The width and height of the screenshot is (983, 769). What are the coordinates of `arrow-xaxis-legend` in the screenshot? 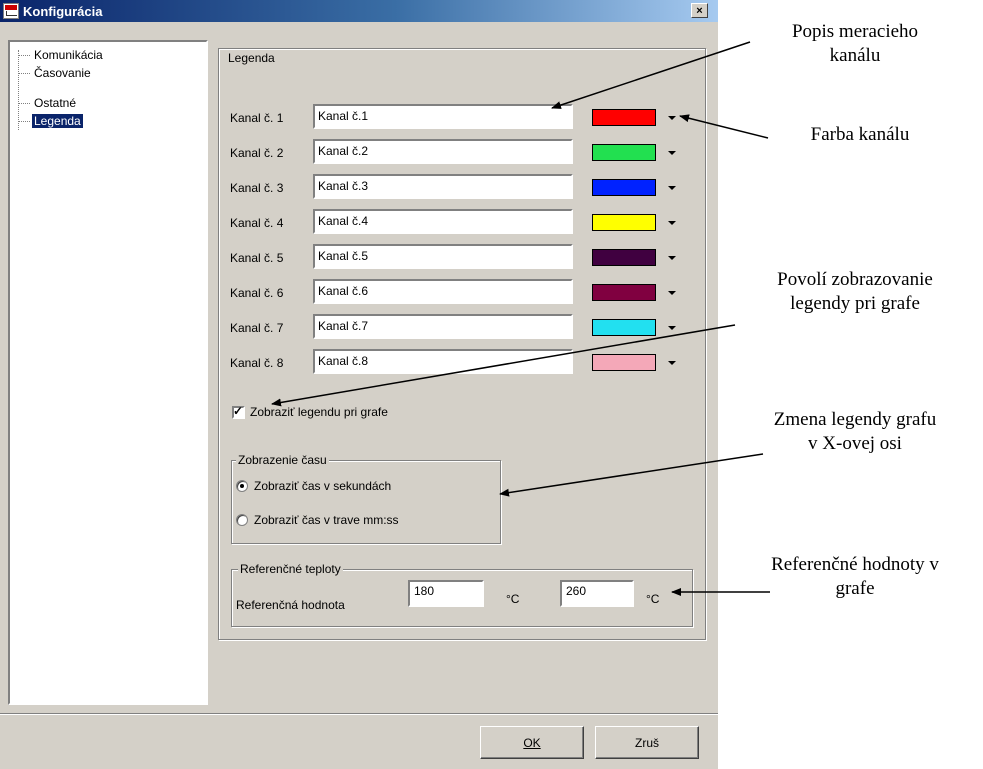 It's located at (631, 475).